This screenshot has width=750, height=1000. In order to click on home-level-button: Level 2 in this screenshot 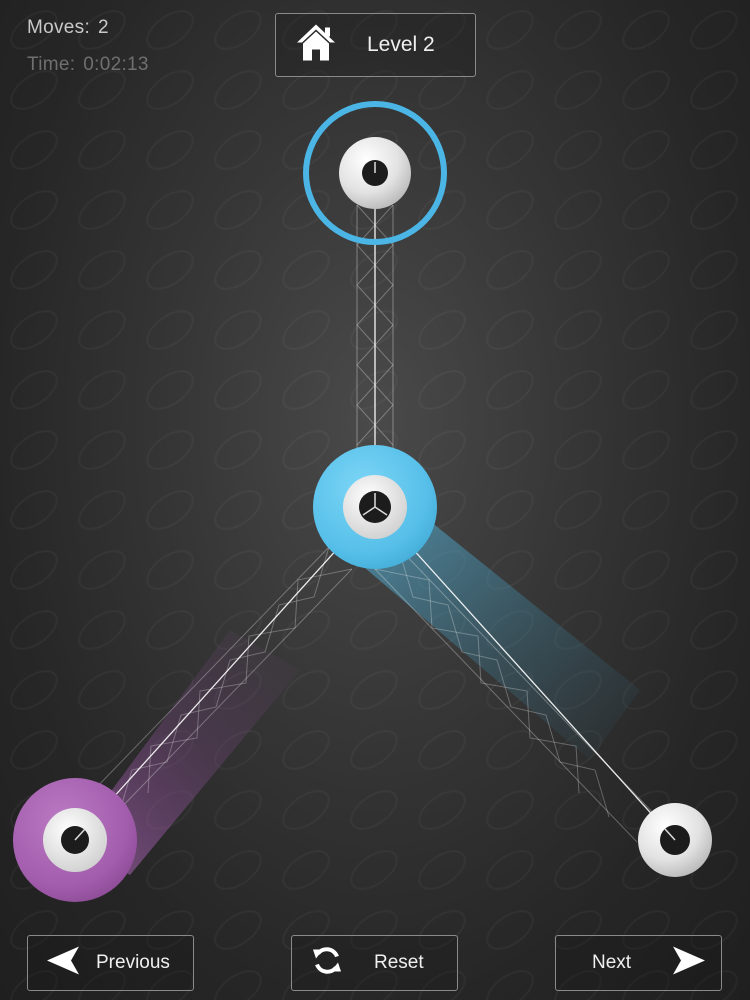, I will do `click(375, 45)`.